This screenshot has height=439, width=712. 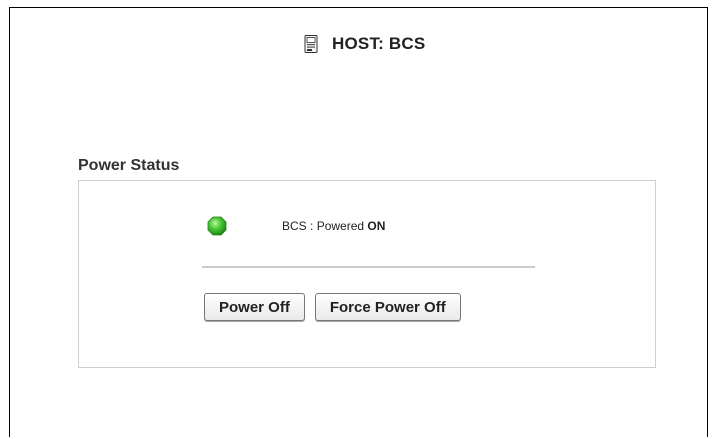 I want to click on host-header: HOST: BCS, so click(x=364, y=44).